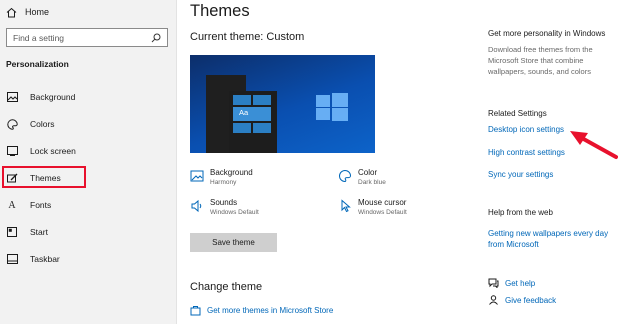 The height and width of the screenshot is (324, 624). Describe the element at coordinates (41, 205) in the screenshot. I see `sidebar-item-label: Fonts` at that location.